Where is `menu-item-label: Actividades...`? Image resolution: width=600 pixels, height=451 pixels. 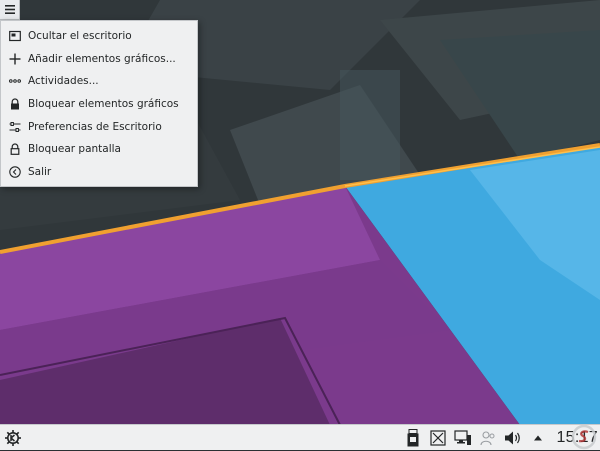 menu-item-label: Actividades... is located at coordinates (63, 81).